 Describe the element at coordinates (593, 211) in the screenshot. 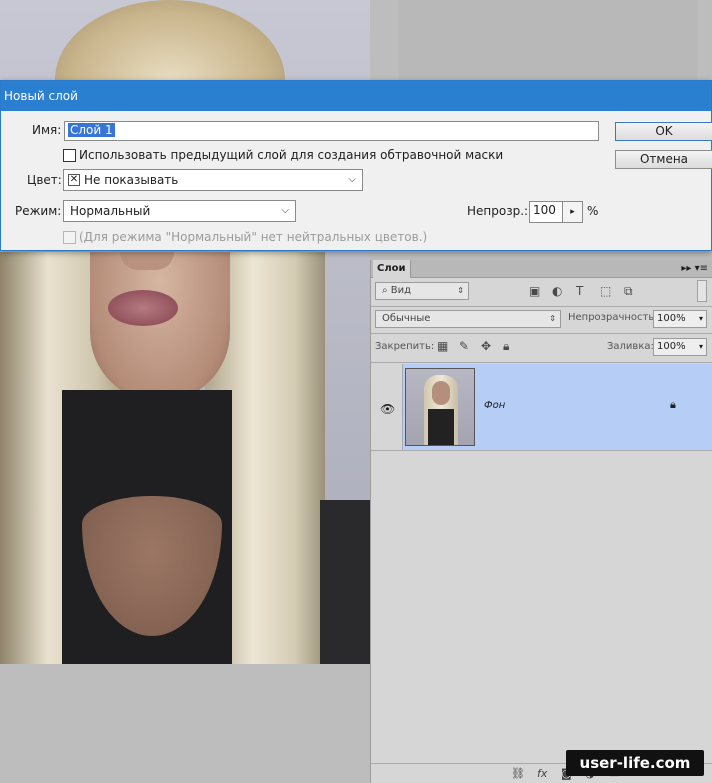

I see `opacity-unit: %` at that location.